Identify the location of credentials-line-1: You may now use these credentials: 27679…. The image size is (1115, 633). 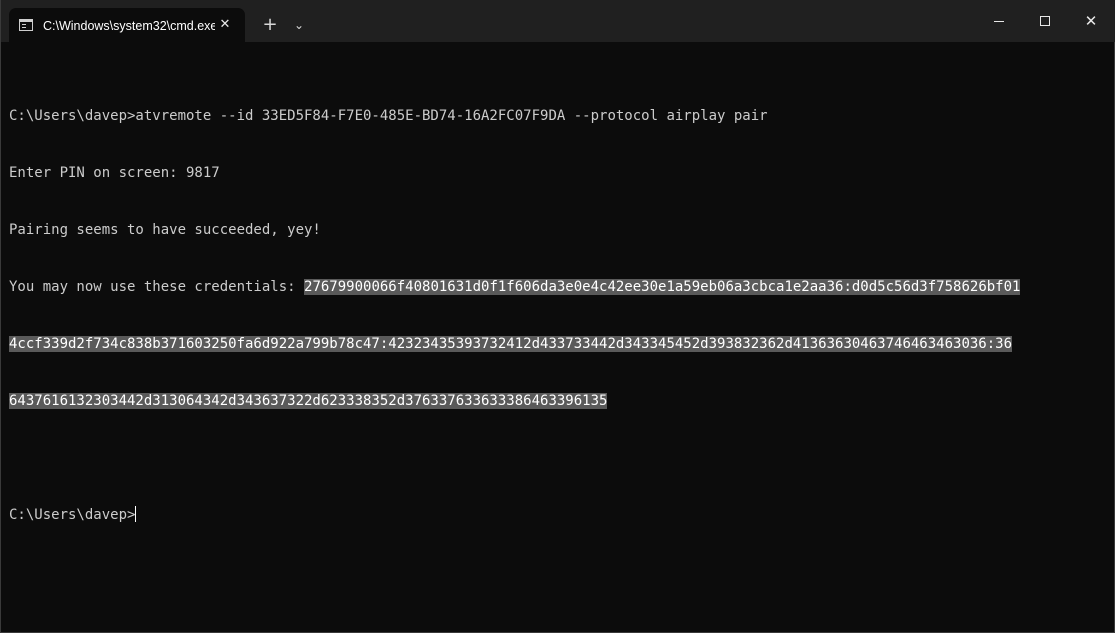
(559, 287).